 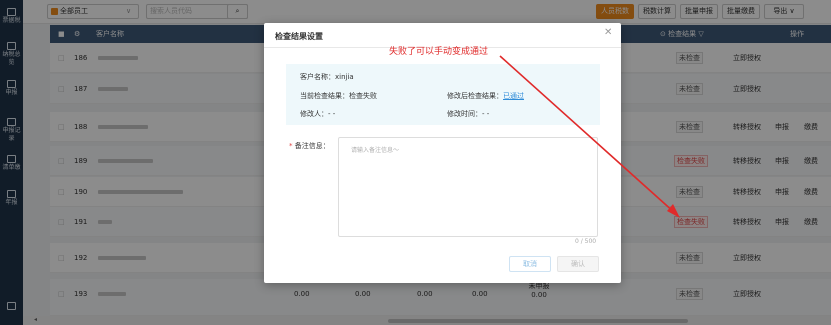 What do you see at coordinates (468, 114) in the screenshot?
I see `modify-time: 修改时间：- -` at bounding box center [468, 114].